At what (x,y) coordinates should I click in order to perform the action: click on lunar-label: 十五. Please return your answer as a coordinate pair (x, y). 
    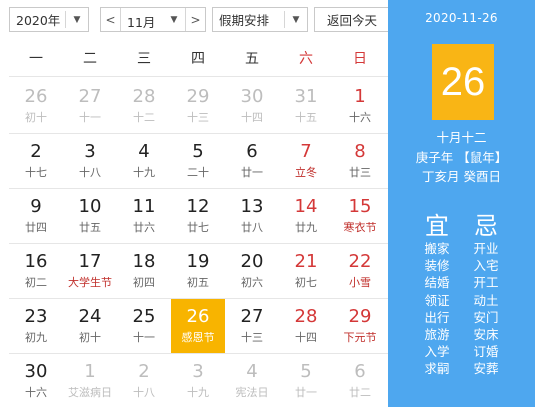
    Looking at the image, I should click on (306, 117).